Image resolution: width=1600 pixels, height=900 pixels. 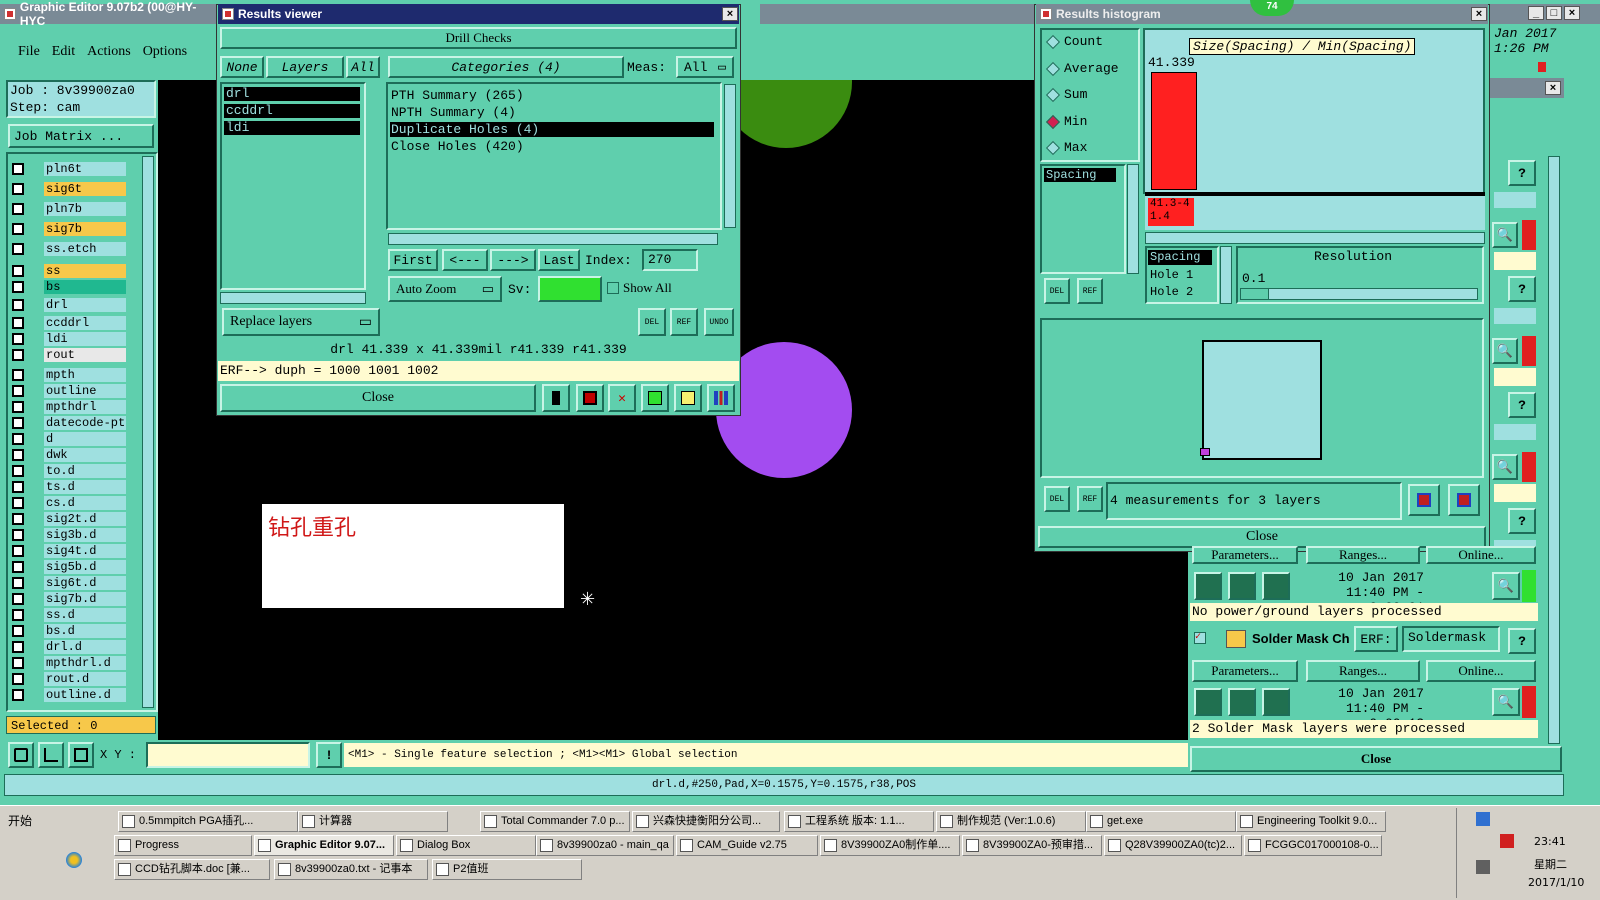 What do you see at coordinates (570, 289) in the screenshot?
I see `sv-color-select` at bounding box center [570, 289].